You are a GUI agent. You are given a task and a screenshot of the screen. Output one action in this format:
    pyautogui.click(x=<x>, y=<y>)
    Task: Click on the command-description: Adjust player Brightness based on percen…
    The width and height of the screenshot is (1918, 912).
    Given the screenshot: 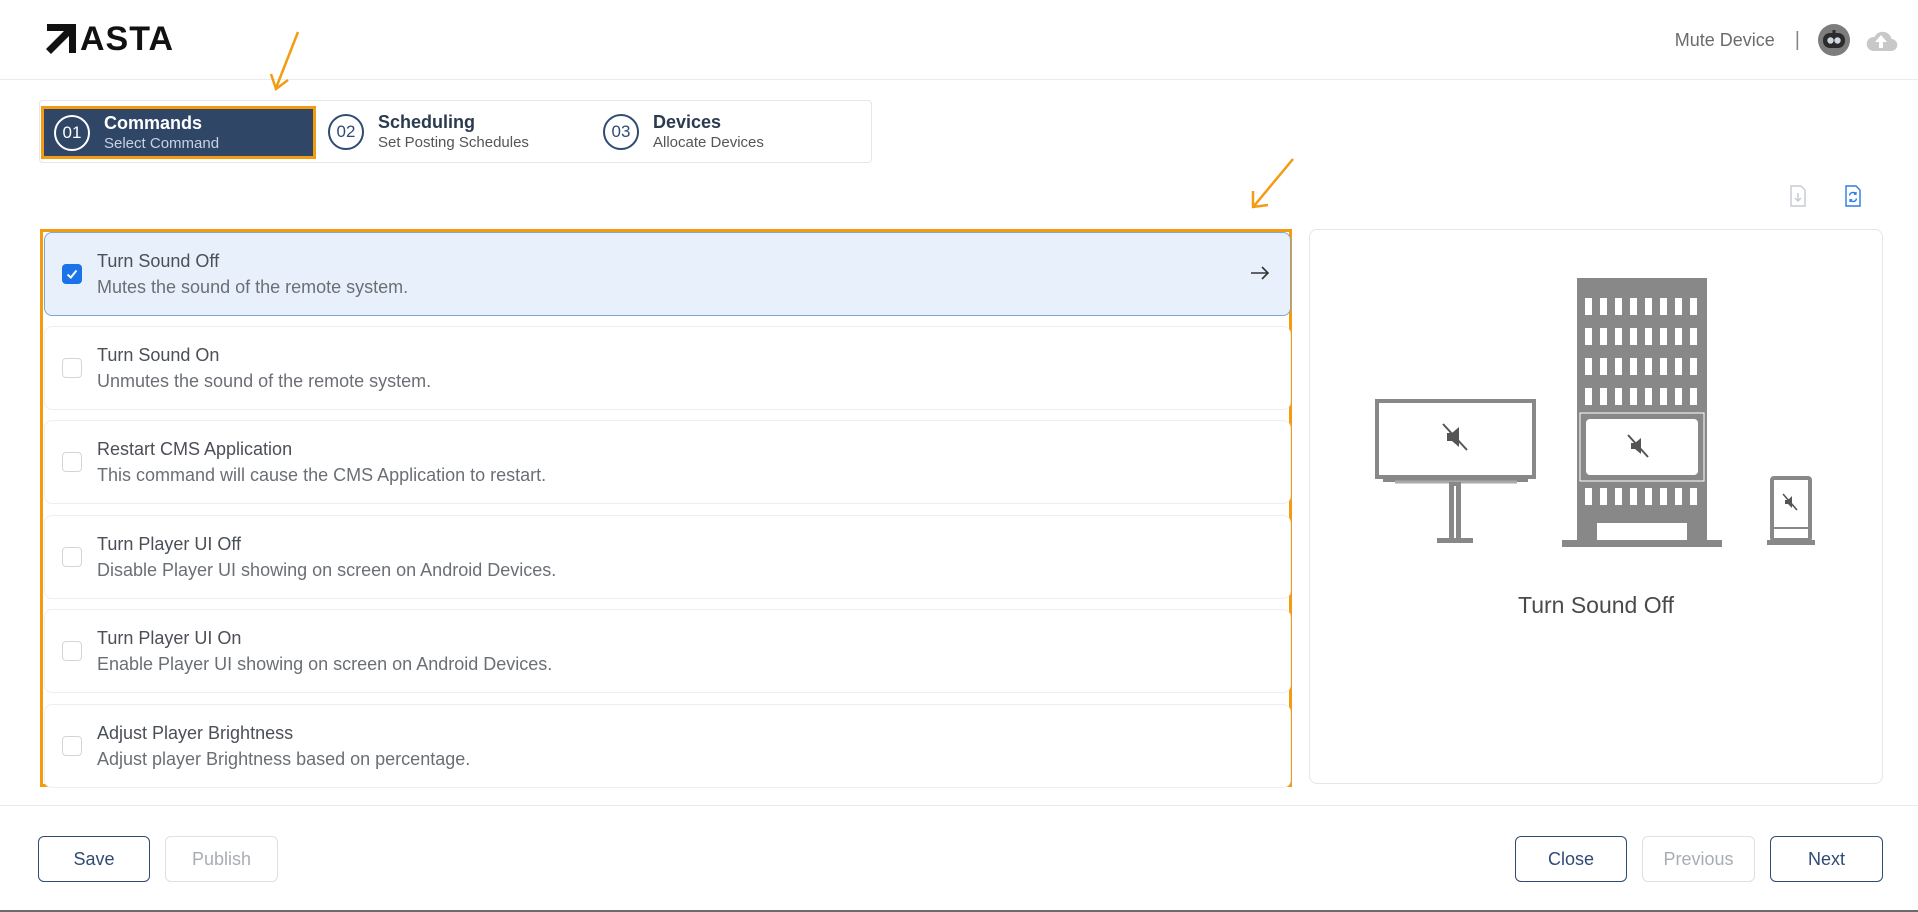 What is the action you would take?
    pyautogui.click(x=284, y=759)
    